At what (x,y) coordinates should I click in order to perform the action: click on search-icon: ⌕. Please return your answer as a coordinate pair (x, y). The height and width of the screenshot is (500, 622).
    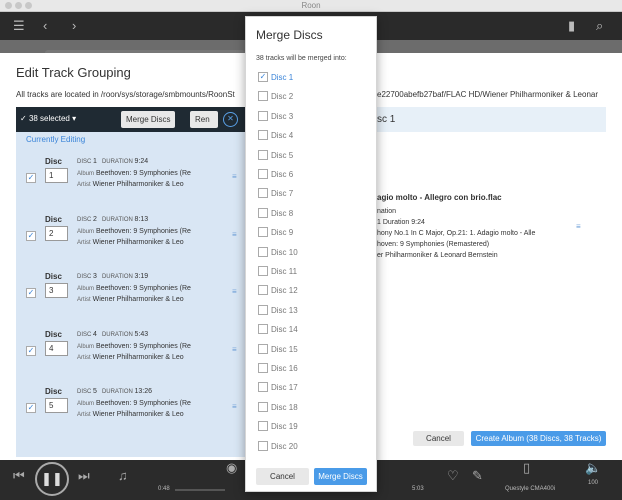
    Looking at the image, I should click on (599, 26).